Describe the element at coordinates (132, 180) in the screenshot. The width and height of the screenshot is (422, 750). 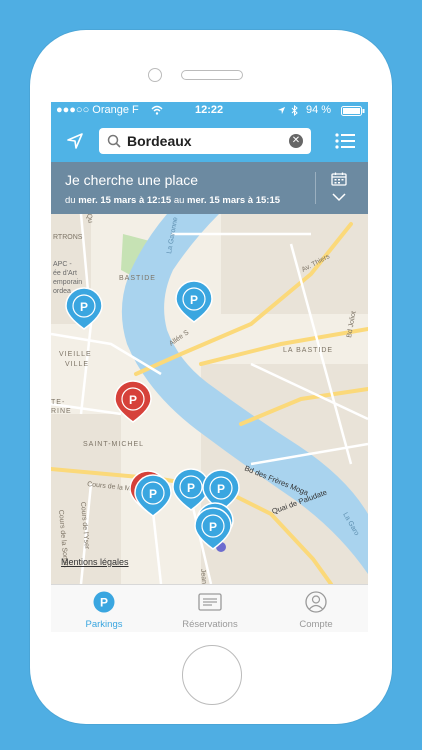
I see `banner-title: Je cherche une place` at that location.